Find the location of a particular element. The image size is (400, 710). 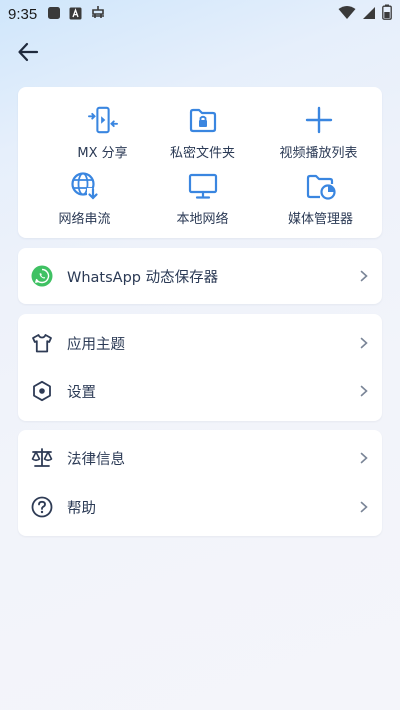

mx-share-icon is located at coordinates (102, 120).